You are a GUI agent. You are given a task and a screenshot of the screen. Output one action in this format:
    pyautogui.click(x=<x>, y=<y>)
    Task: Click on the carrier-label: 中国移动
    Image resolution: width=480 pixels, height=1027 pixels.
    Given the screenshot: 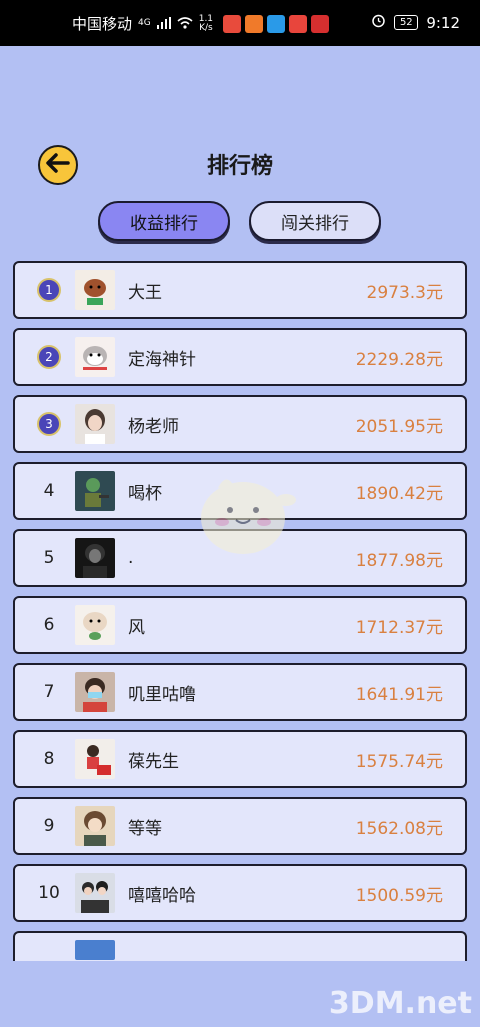 What is the action you would take?
    pyautogui.click(x=102, y=24)
    